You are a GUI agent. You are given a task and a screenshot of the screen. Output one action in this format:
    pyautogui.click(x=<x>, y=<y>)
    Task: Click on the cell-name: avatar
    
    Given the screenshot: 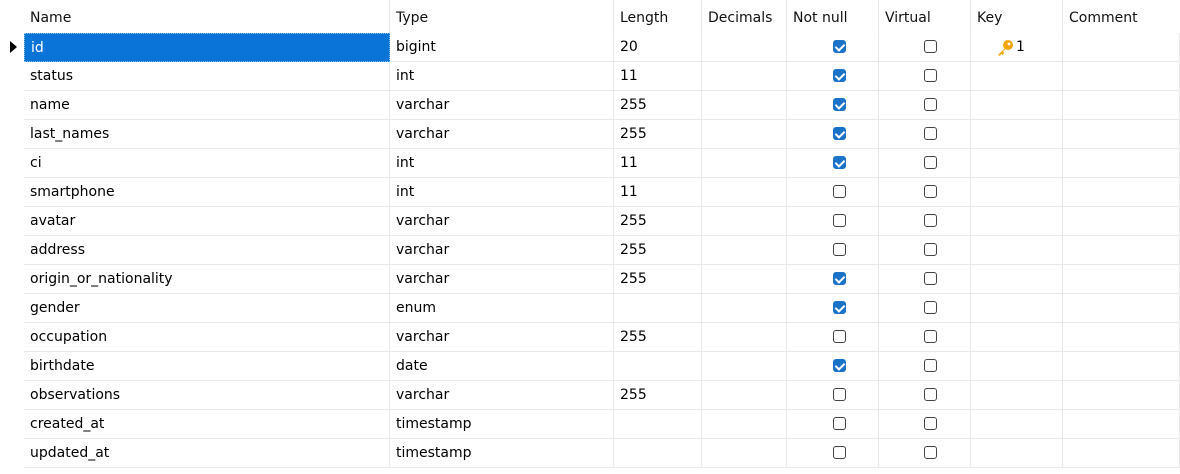 What is the action you would take?
    pyautogui.click(x=207, y=221)
    